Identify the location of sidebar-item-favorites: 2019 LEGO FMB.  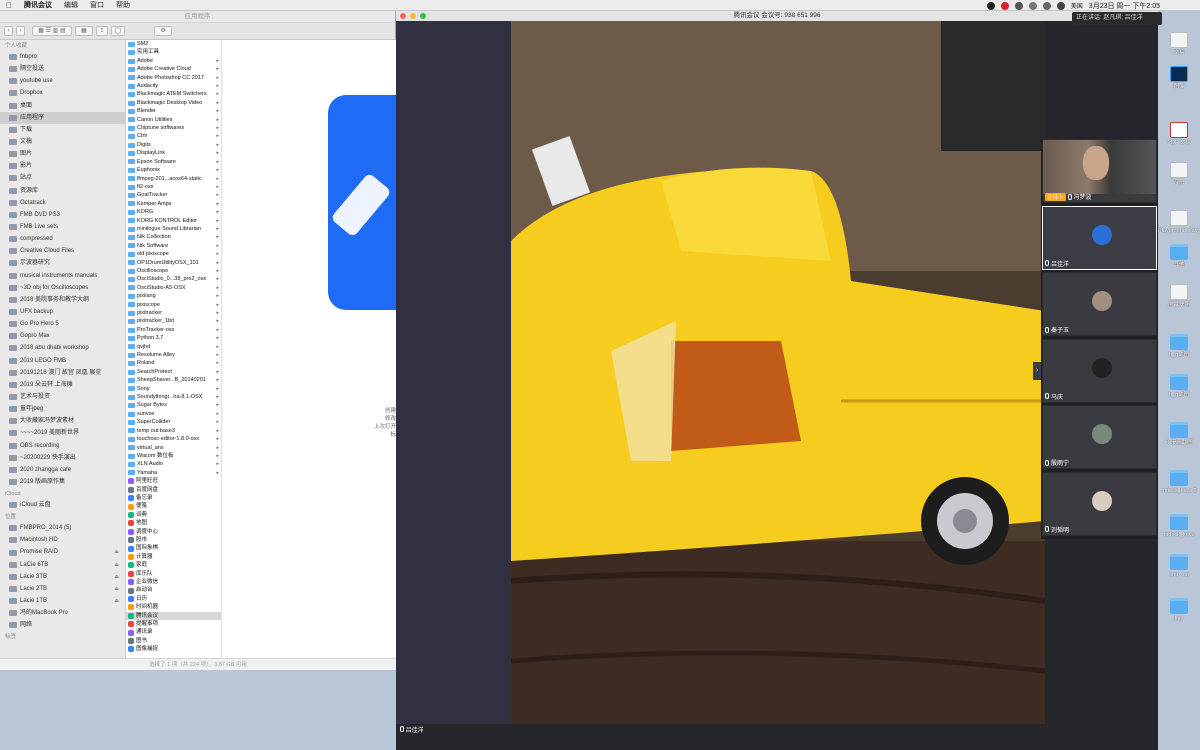
(62, 361).